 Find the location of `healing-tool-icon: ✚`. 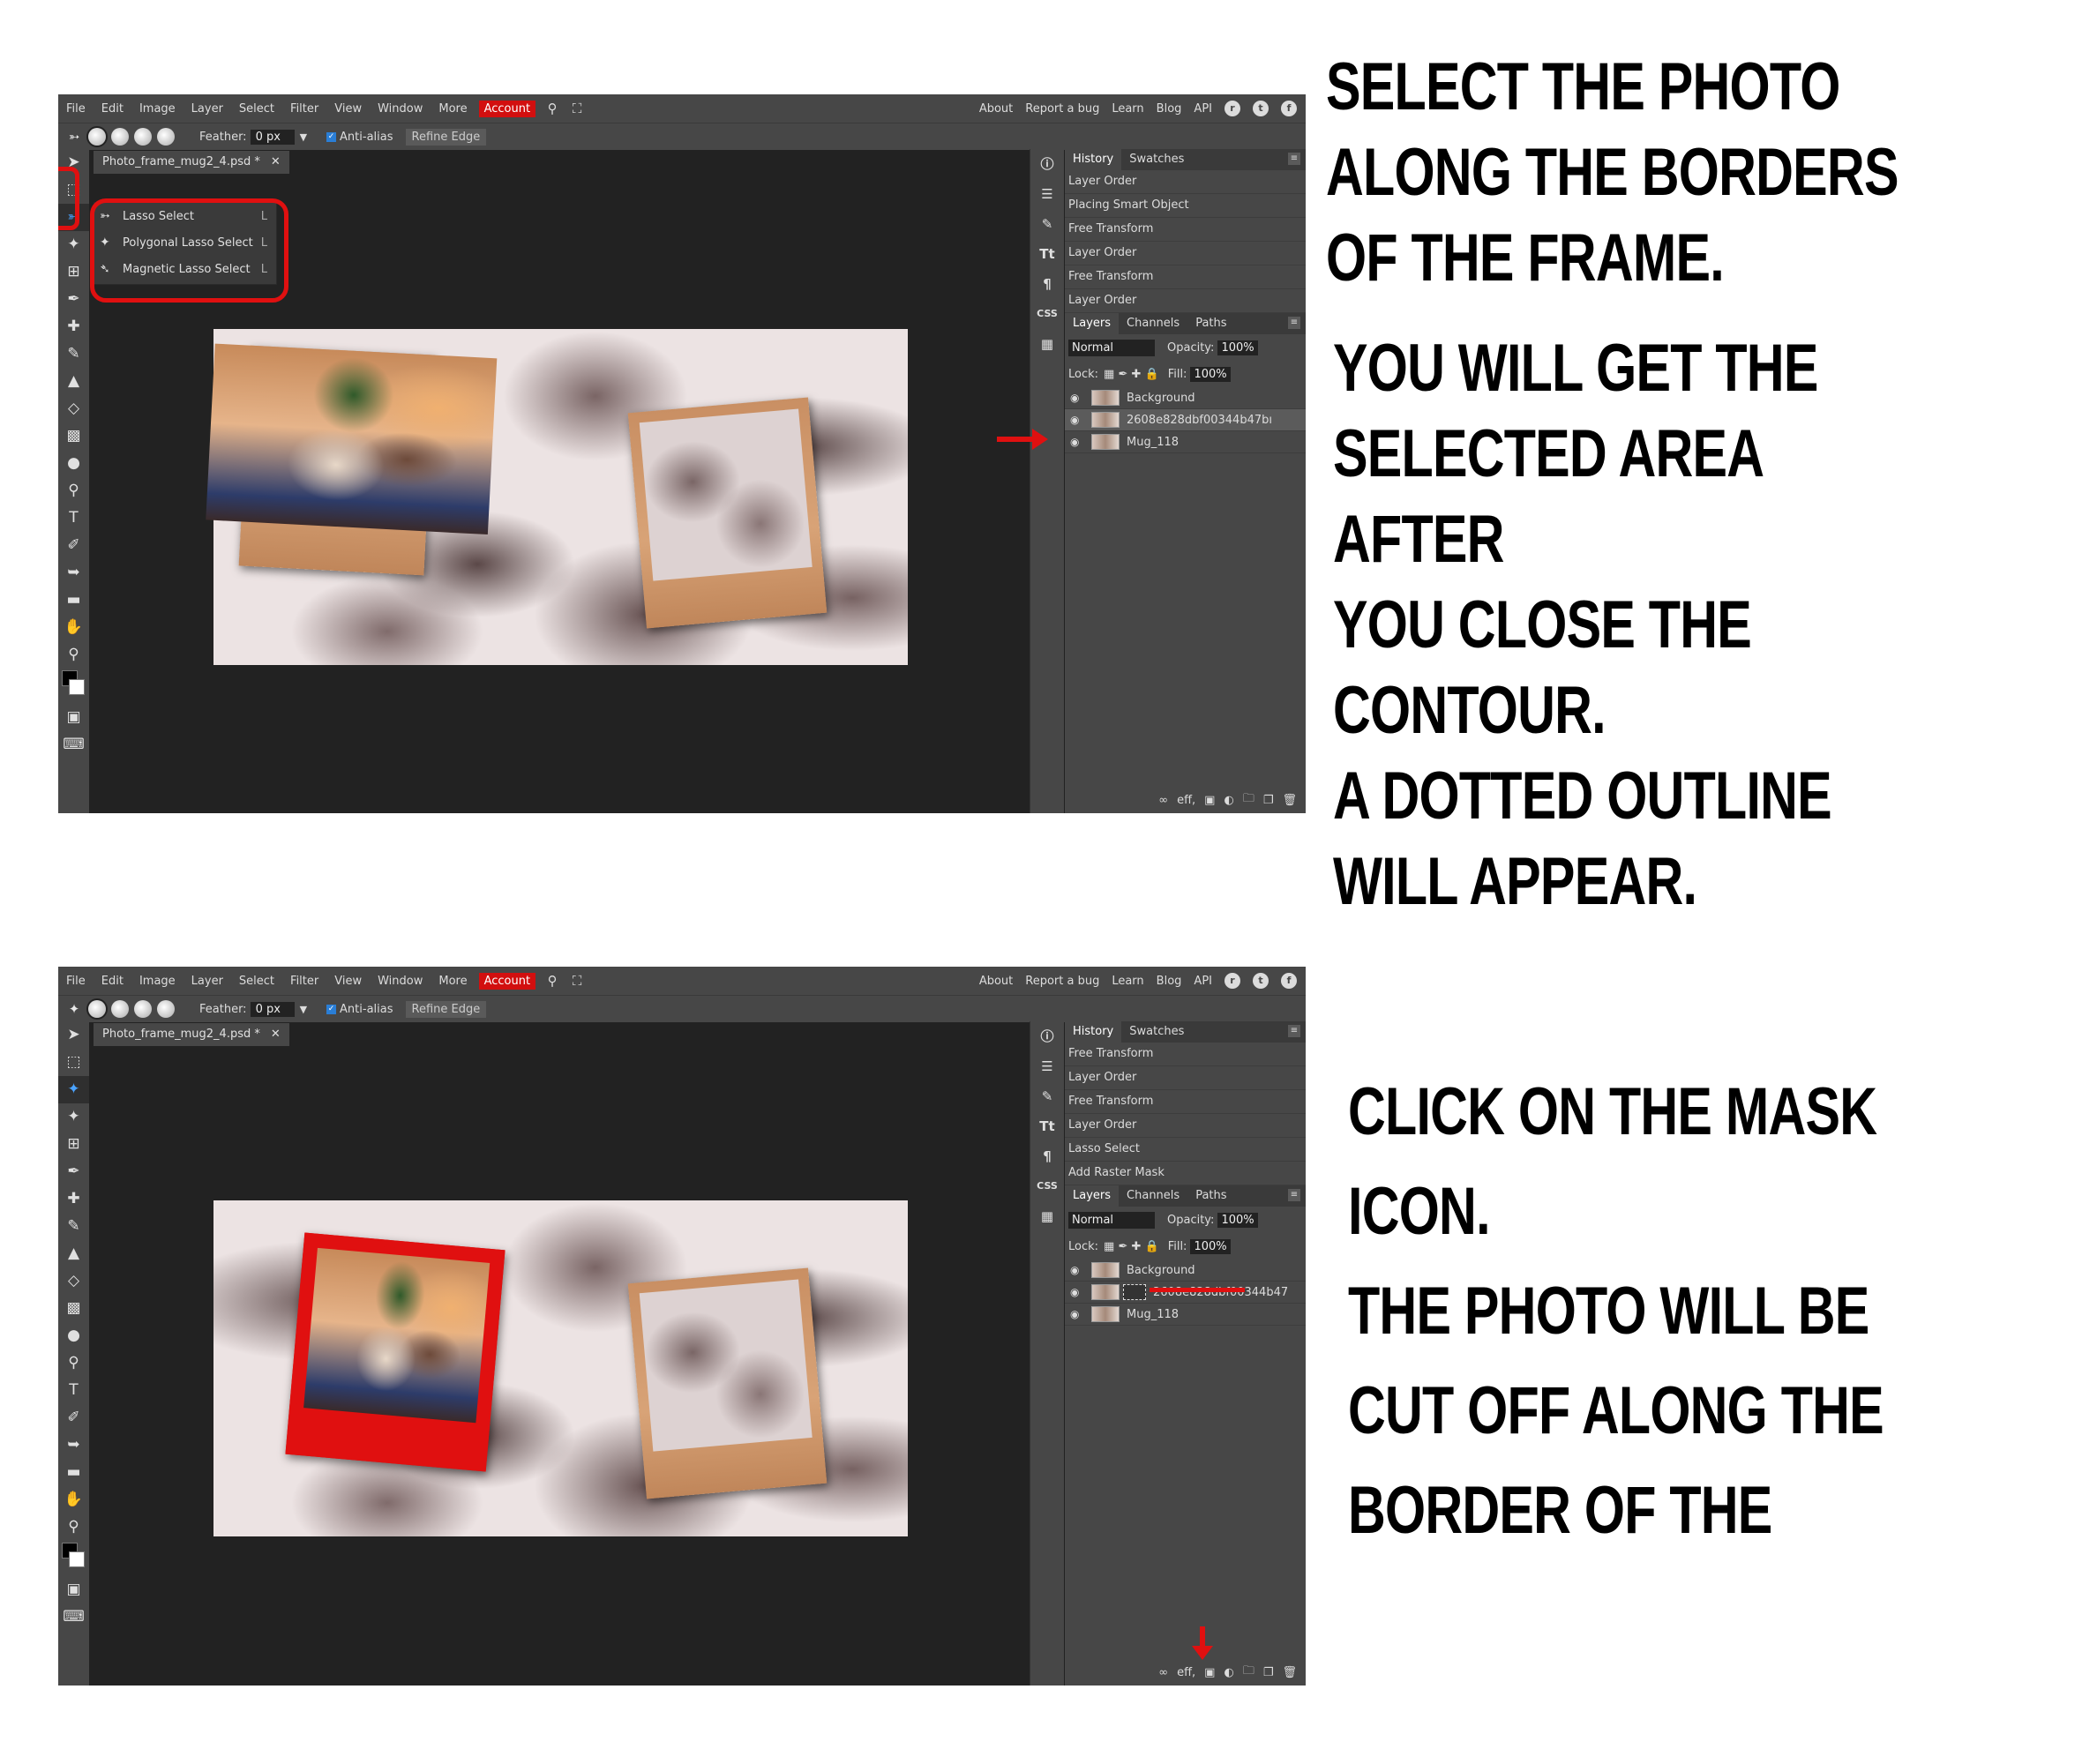

healing-tool-icon: ✚ is located at coordinates (73, 326).